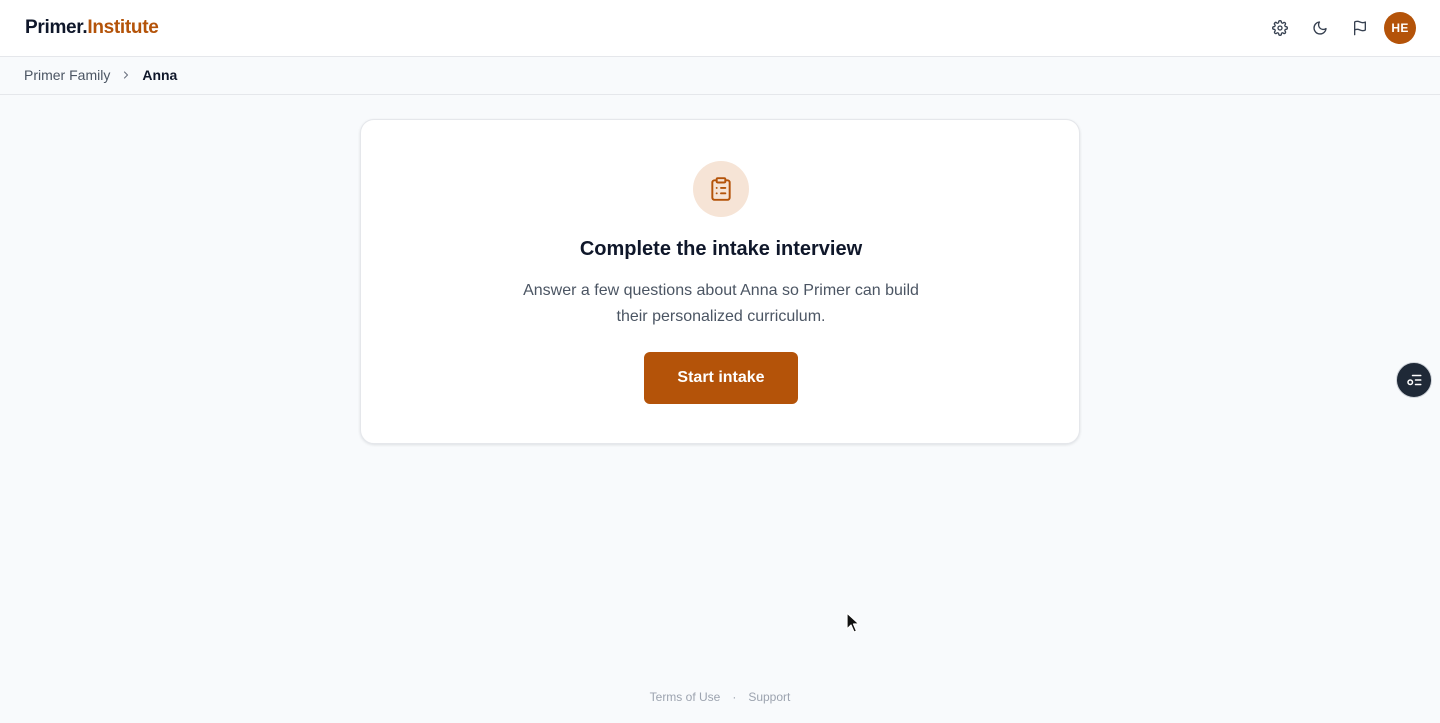 The height and width of the screenshot is (723, 1440). I want to click on card-icon-circle, so click(721, 189).